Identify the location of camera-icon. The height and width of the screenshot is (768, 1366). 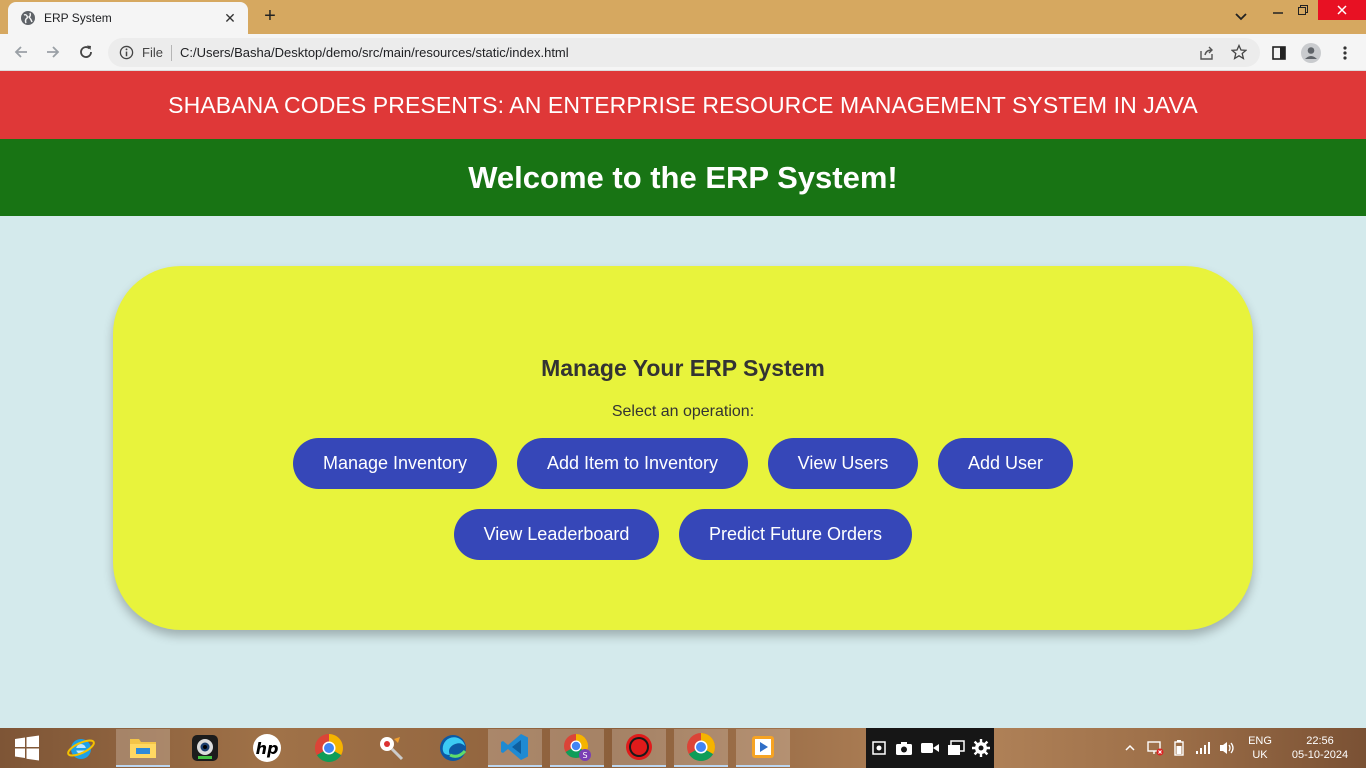
(905, 748).